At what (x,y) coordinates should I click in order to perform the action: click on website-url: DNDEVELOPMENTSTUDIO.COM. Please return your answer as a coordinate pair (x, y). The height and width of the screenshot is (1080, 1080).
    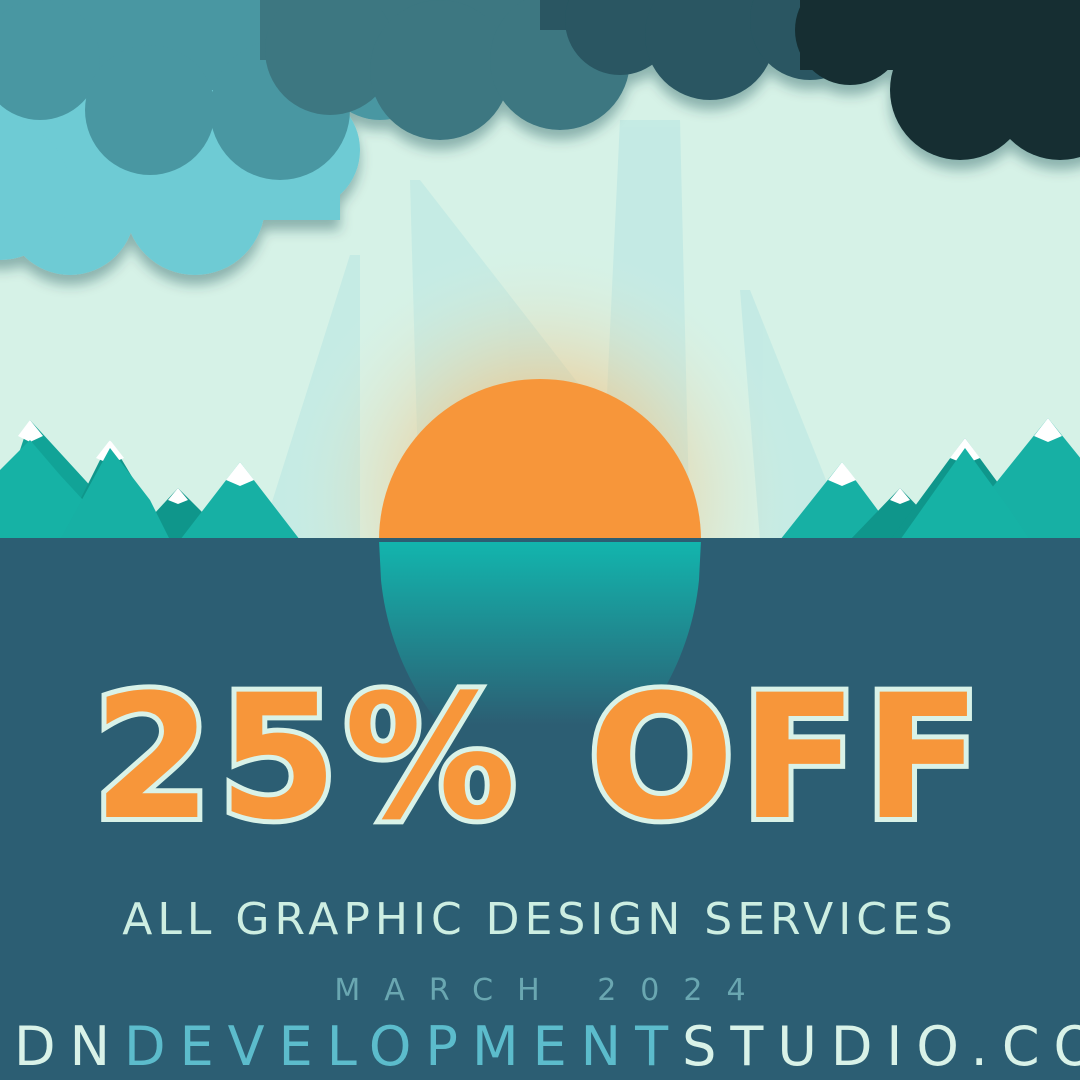
    Looking at the image, I should click on (540, 1047).